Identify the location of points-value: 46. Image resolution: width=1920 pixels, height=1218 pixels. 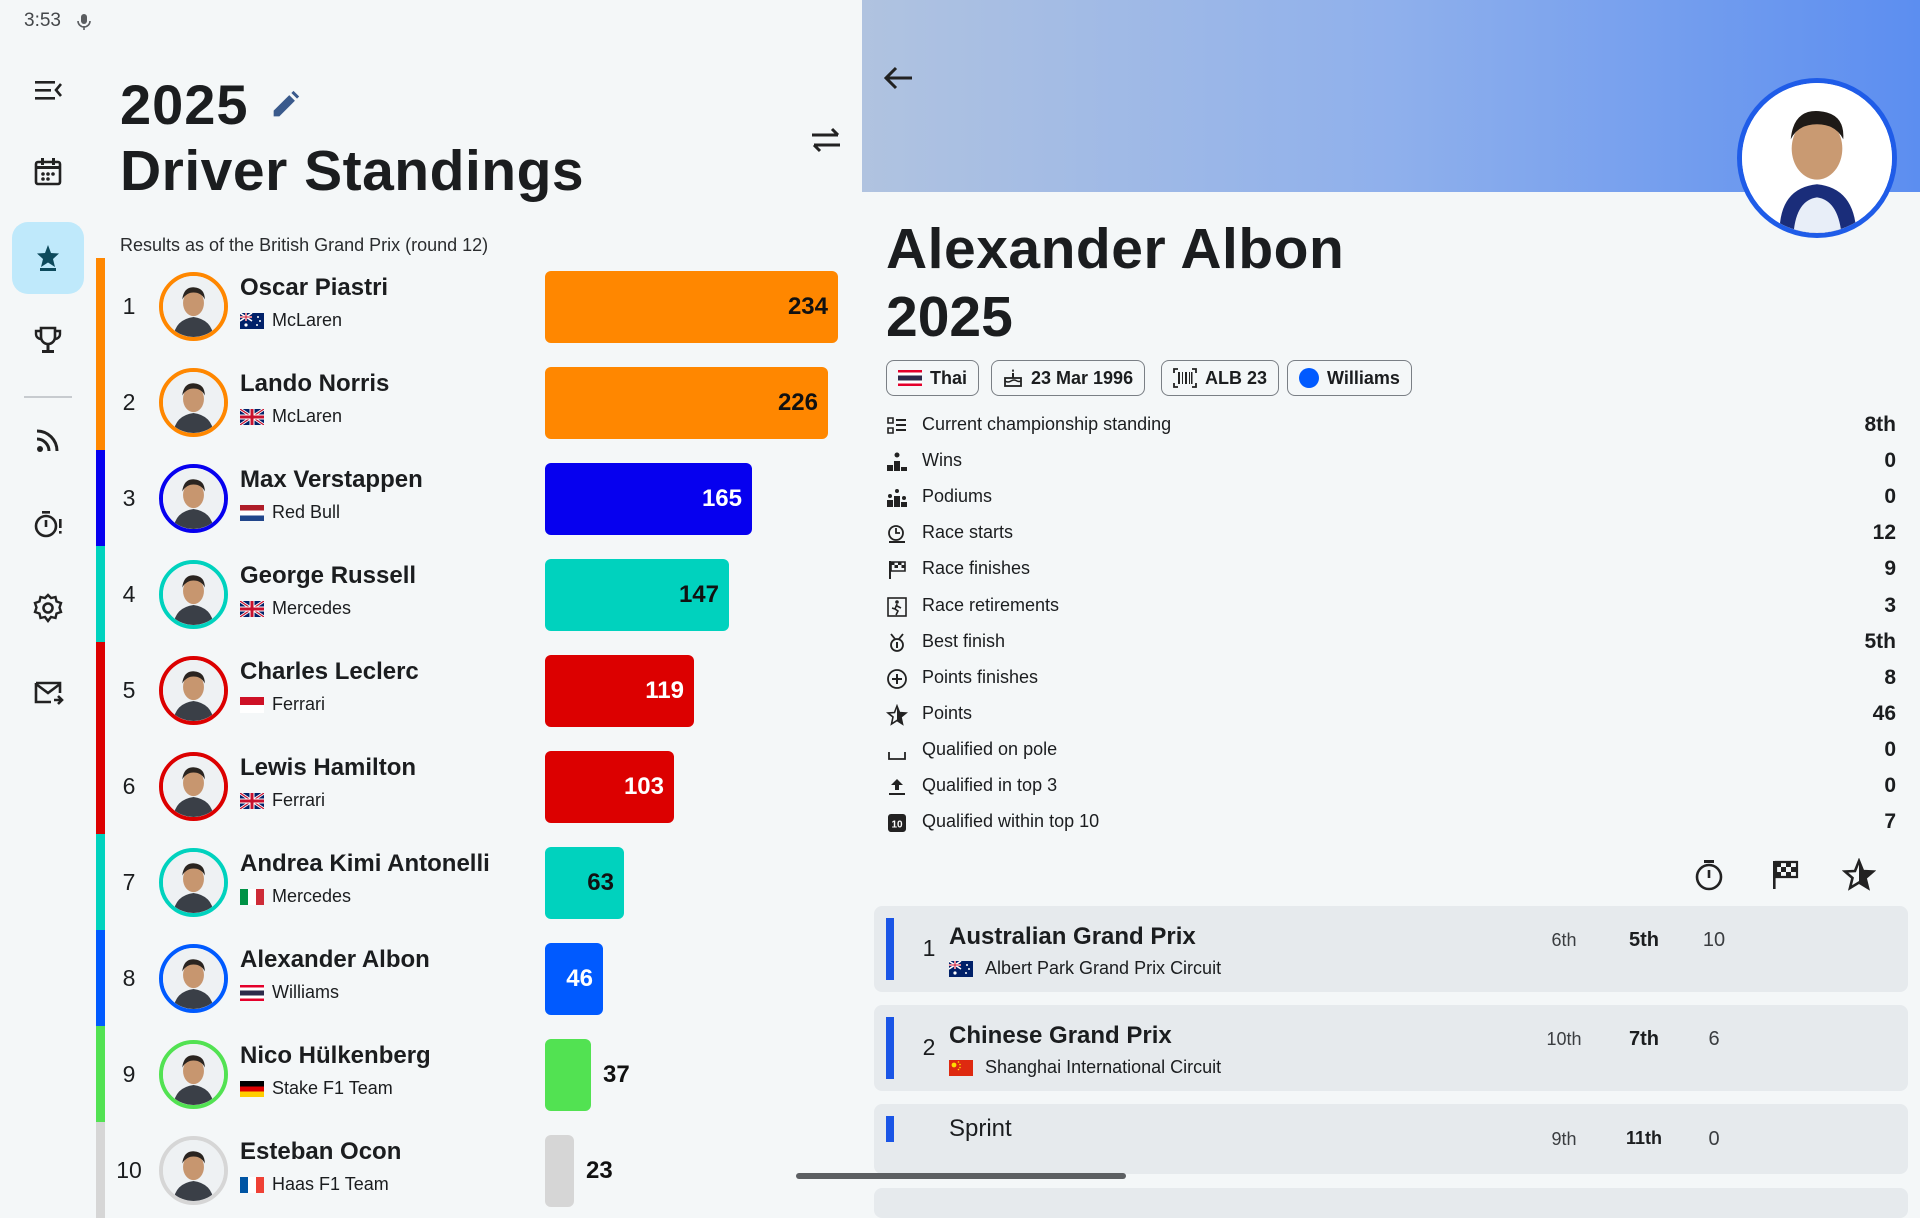
(579, 978).